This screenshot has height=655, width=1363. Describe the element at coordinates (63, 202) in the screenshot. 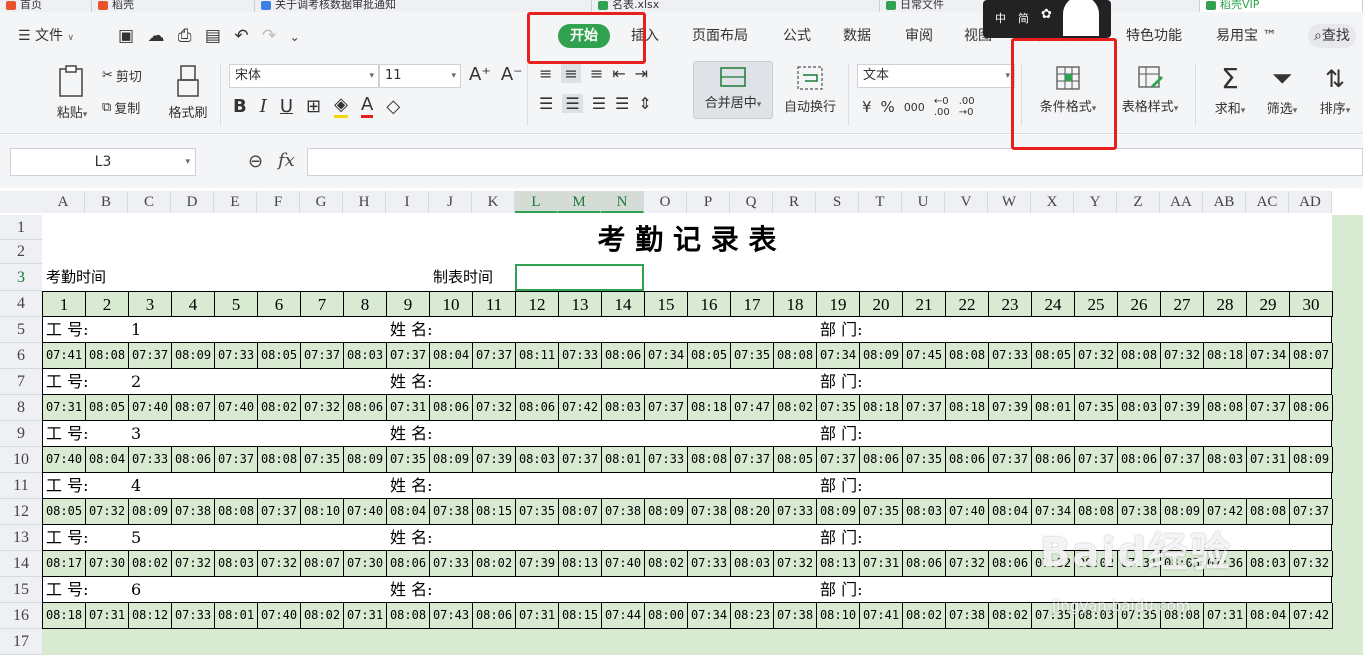

I see `column-header: A` at that location.